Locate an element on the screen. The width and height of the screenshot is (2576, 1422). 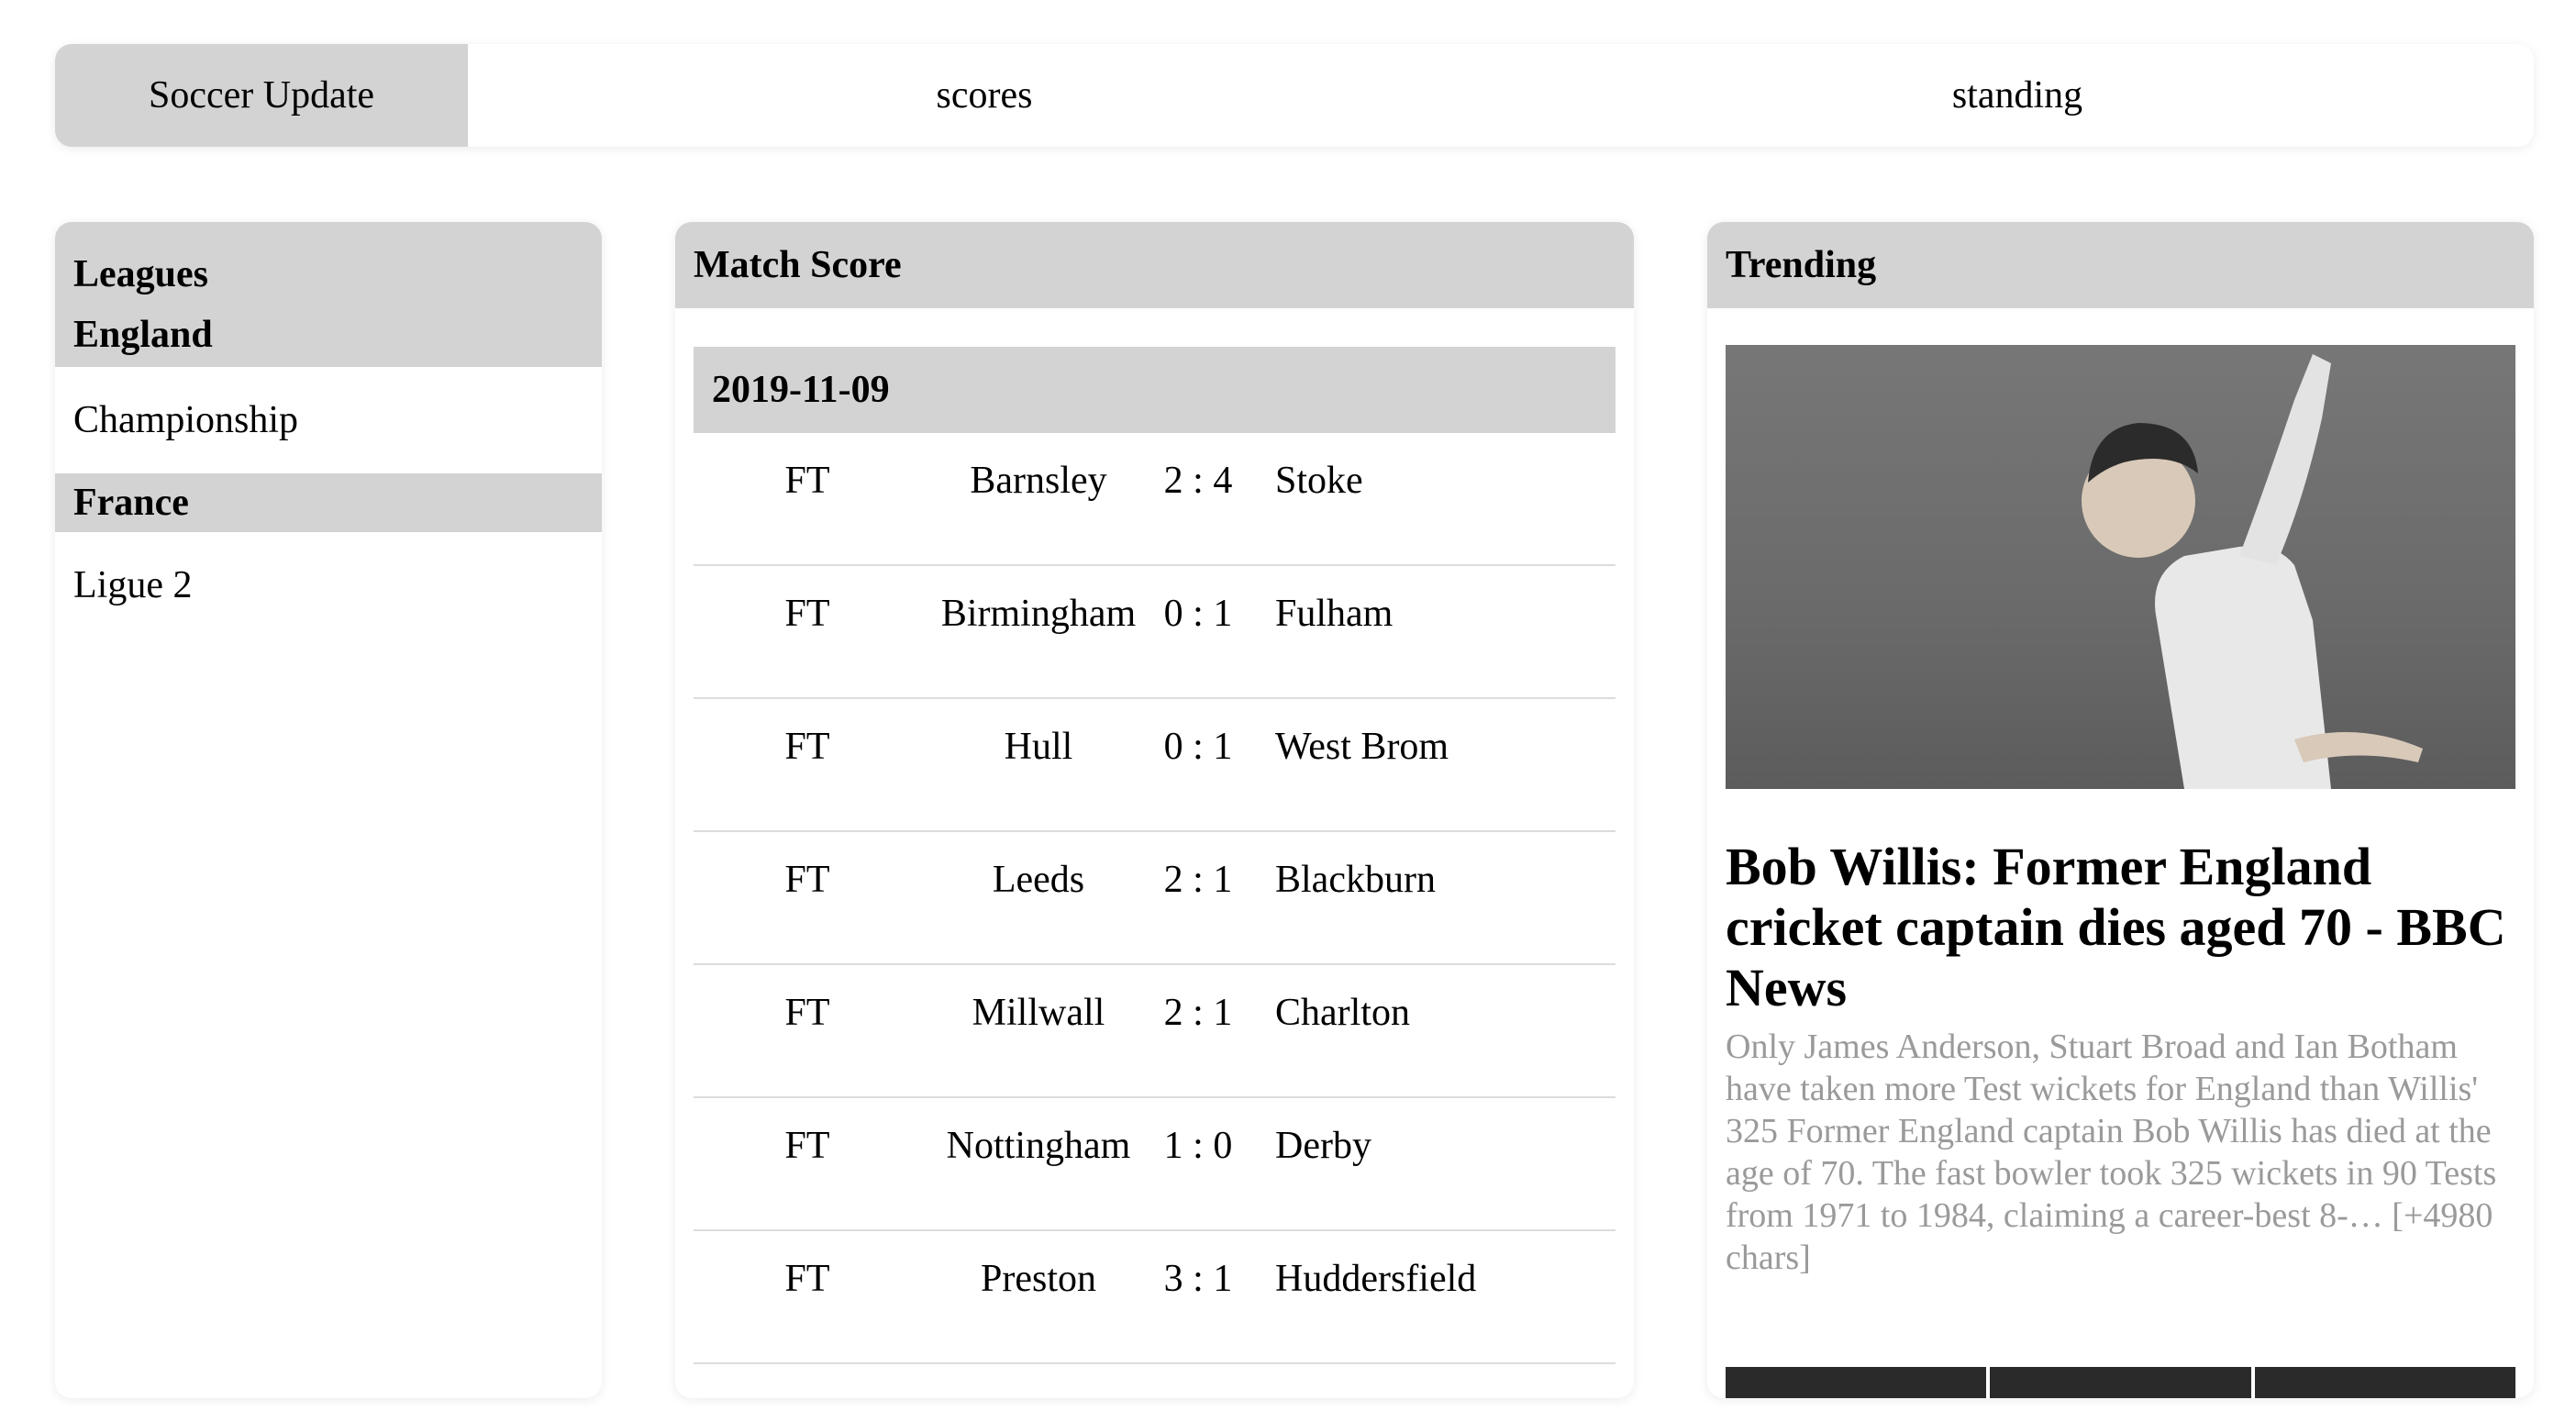
match-row: FT Preston 3 : 1 Huddersfield is located at coordinates (1155, 1297).